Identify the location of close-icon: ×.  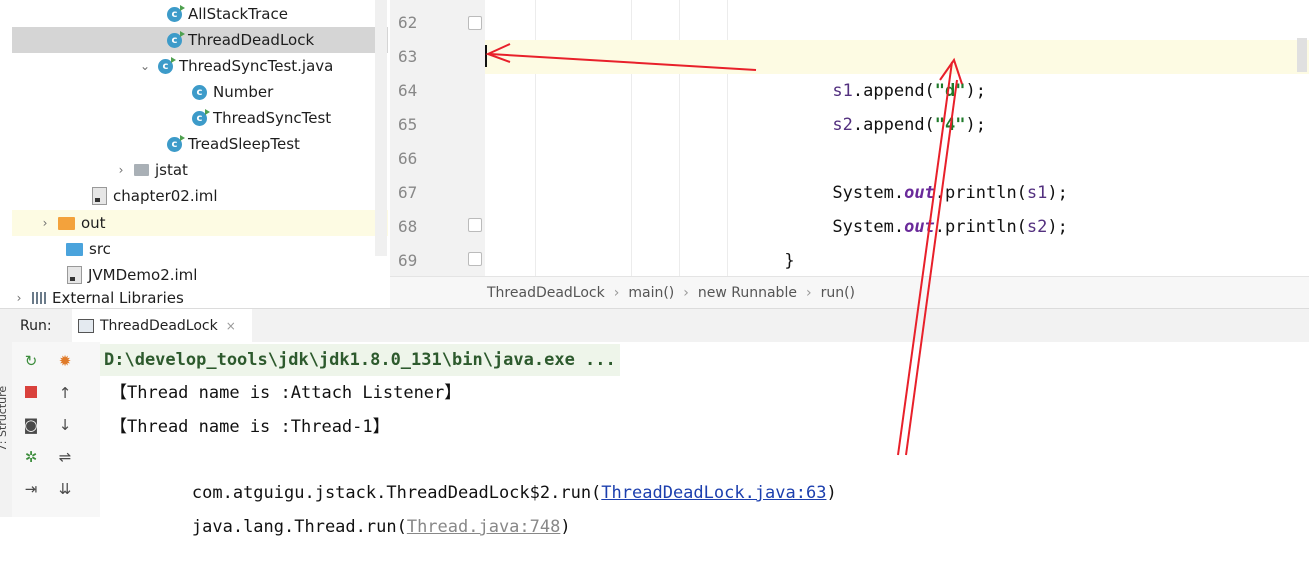
(231, 326).